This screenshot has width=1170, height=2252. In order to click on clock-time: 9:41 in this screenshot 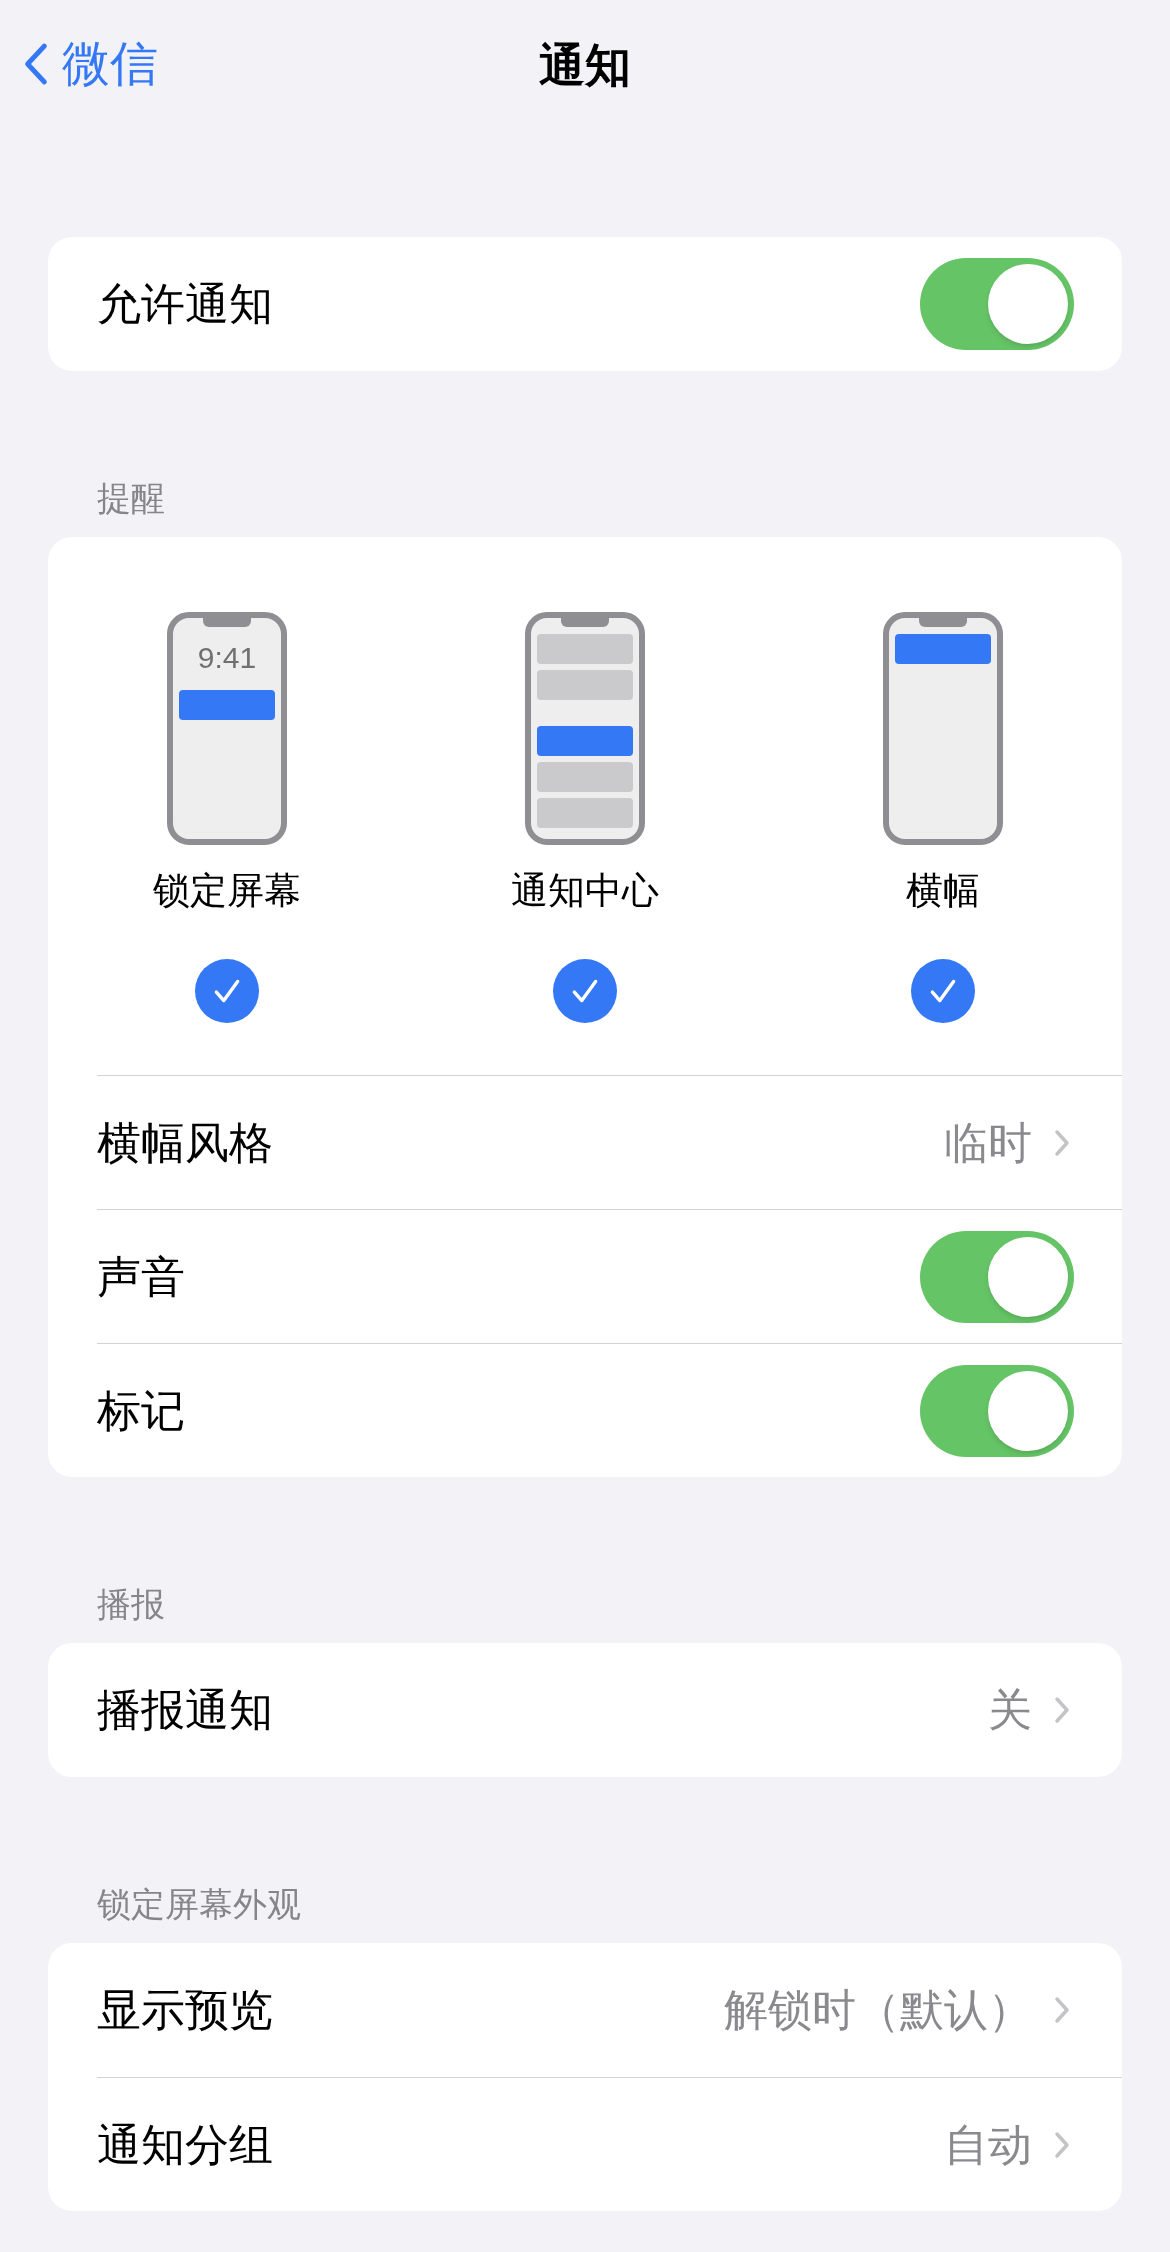, I will do `click(227, 658)`.